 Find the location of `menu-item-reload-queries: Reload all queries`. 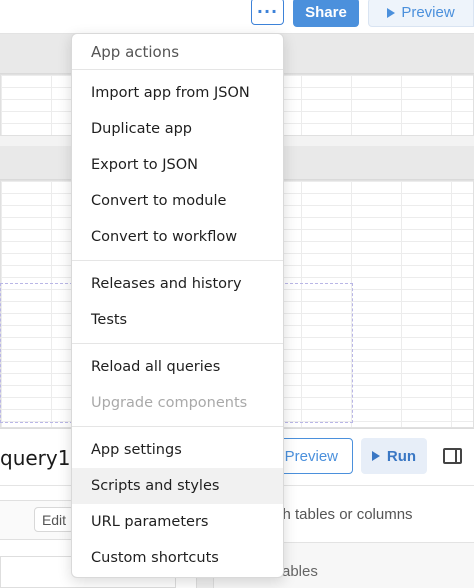

menu-item-reload-queries: Reload all queries is located at coordinates (177, 367).